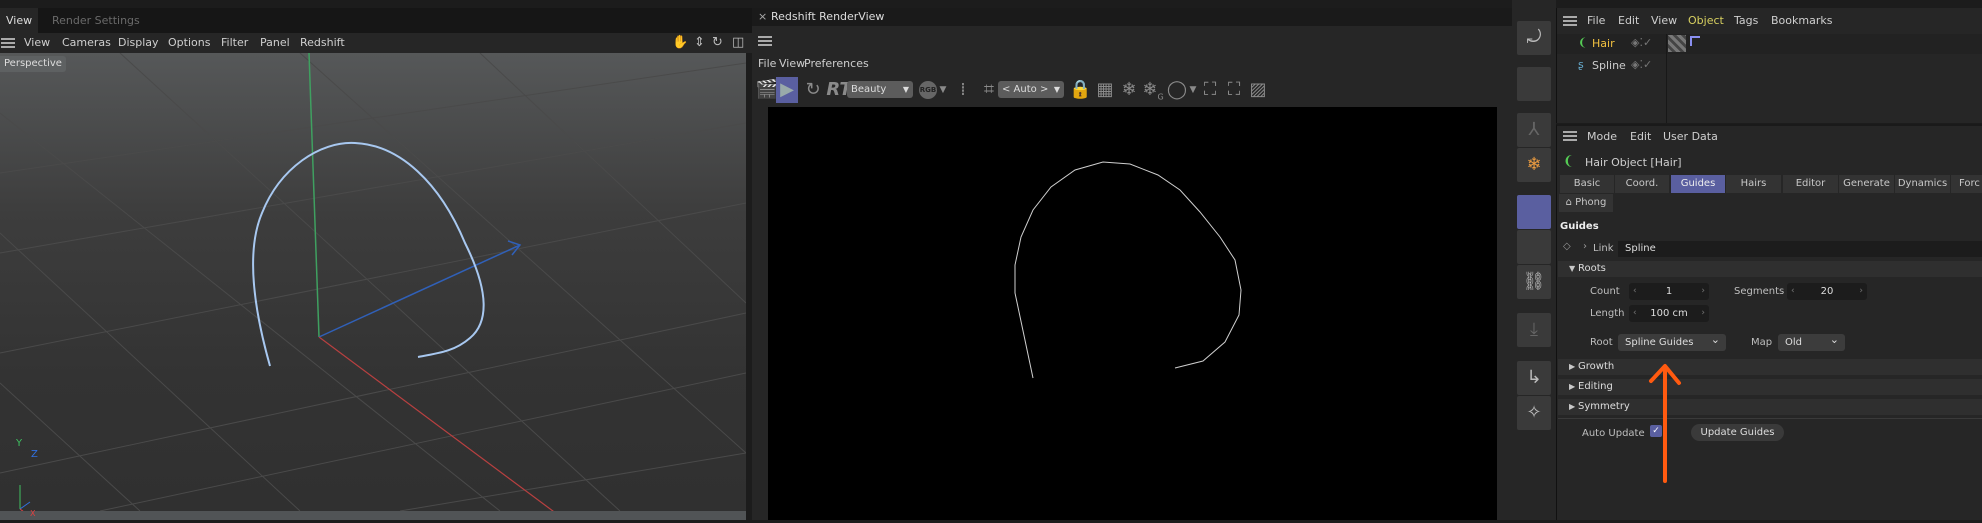 This screenshot has height=523, width=1982. I want to click on segments-stepper: ‹ 20 ›, so click(1827, 291).